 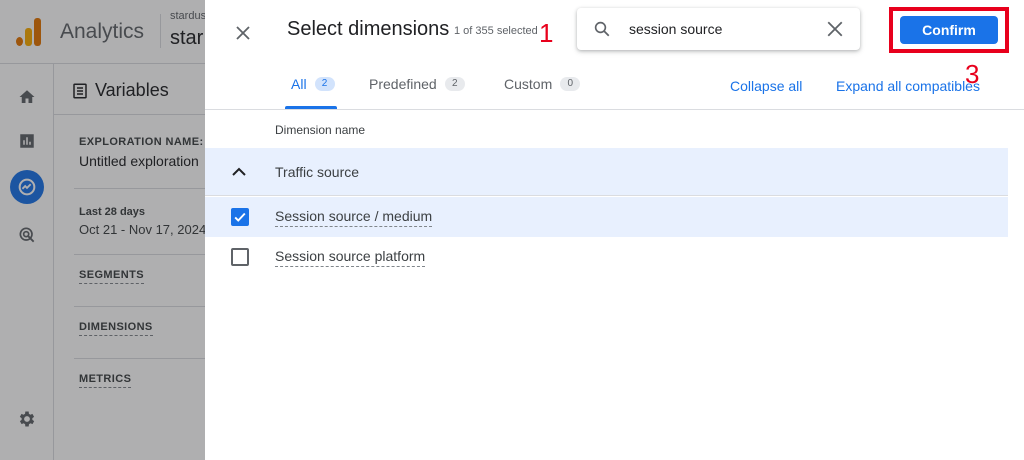 I want to click on column-header: Dimension name, so click(x=320, y=130).